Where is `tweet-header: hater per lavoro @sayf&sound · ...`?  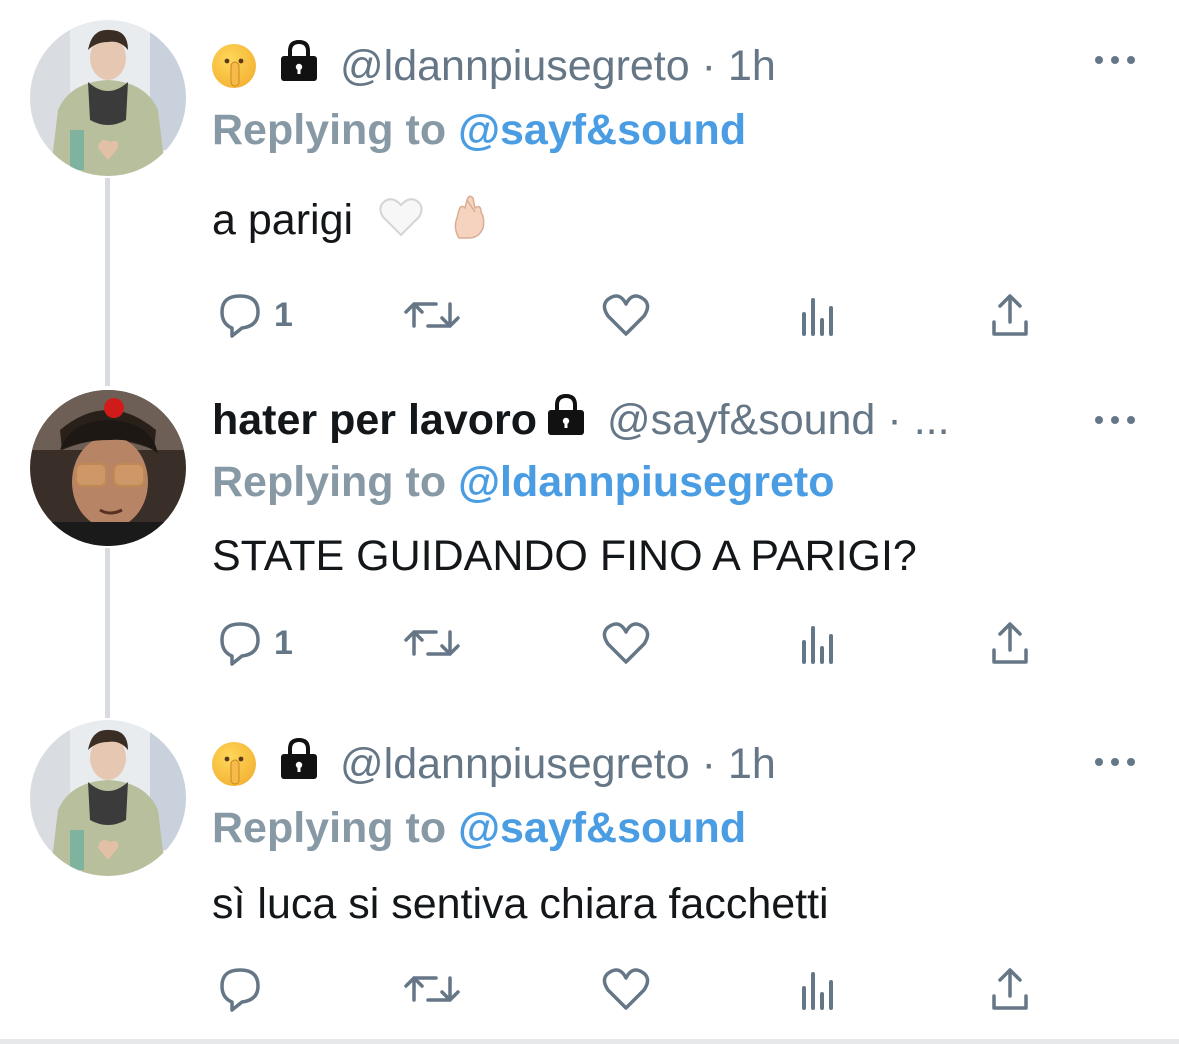 tweet-header: hater per lavoro @sayf&sound · ... is located at coordinates (581, 420).